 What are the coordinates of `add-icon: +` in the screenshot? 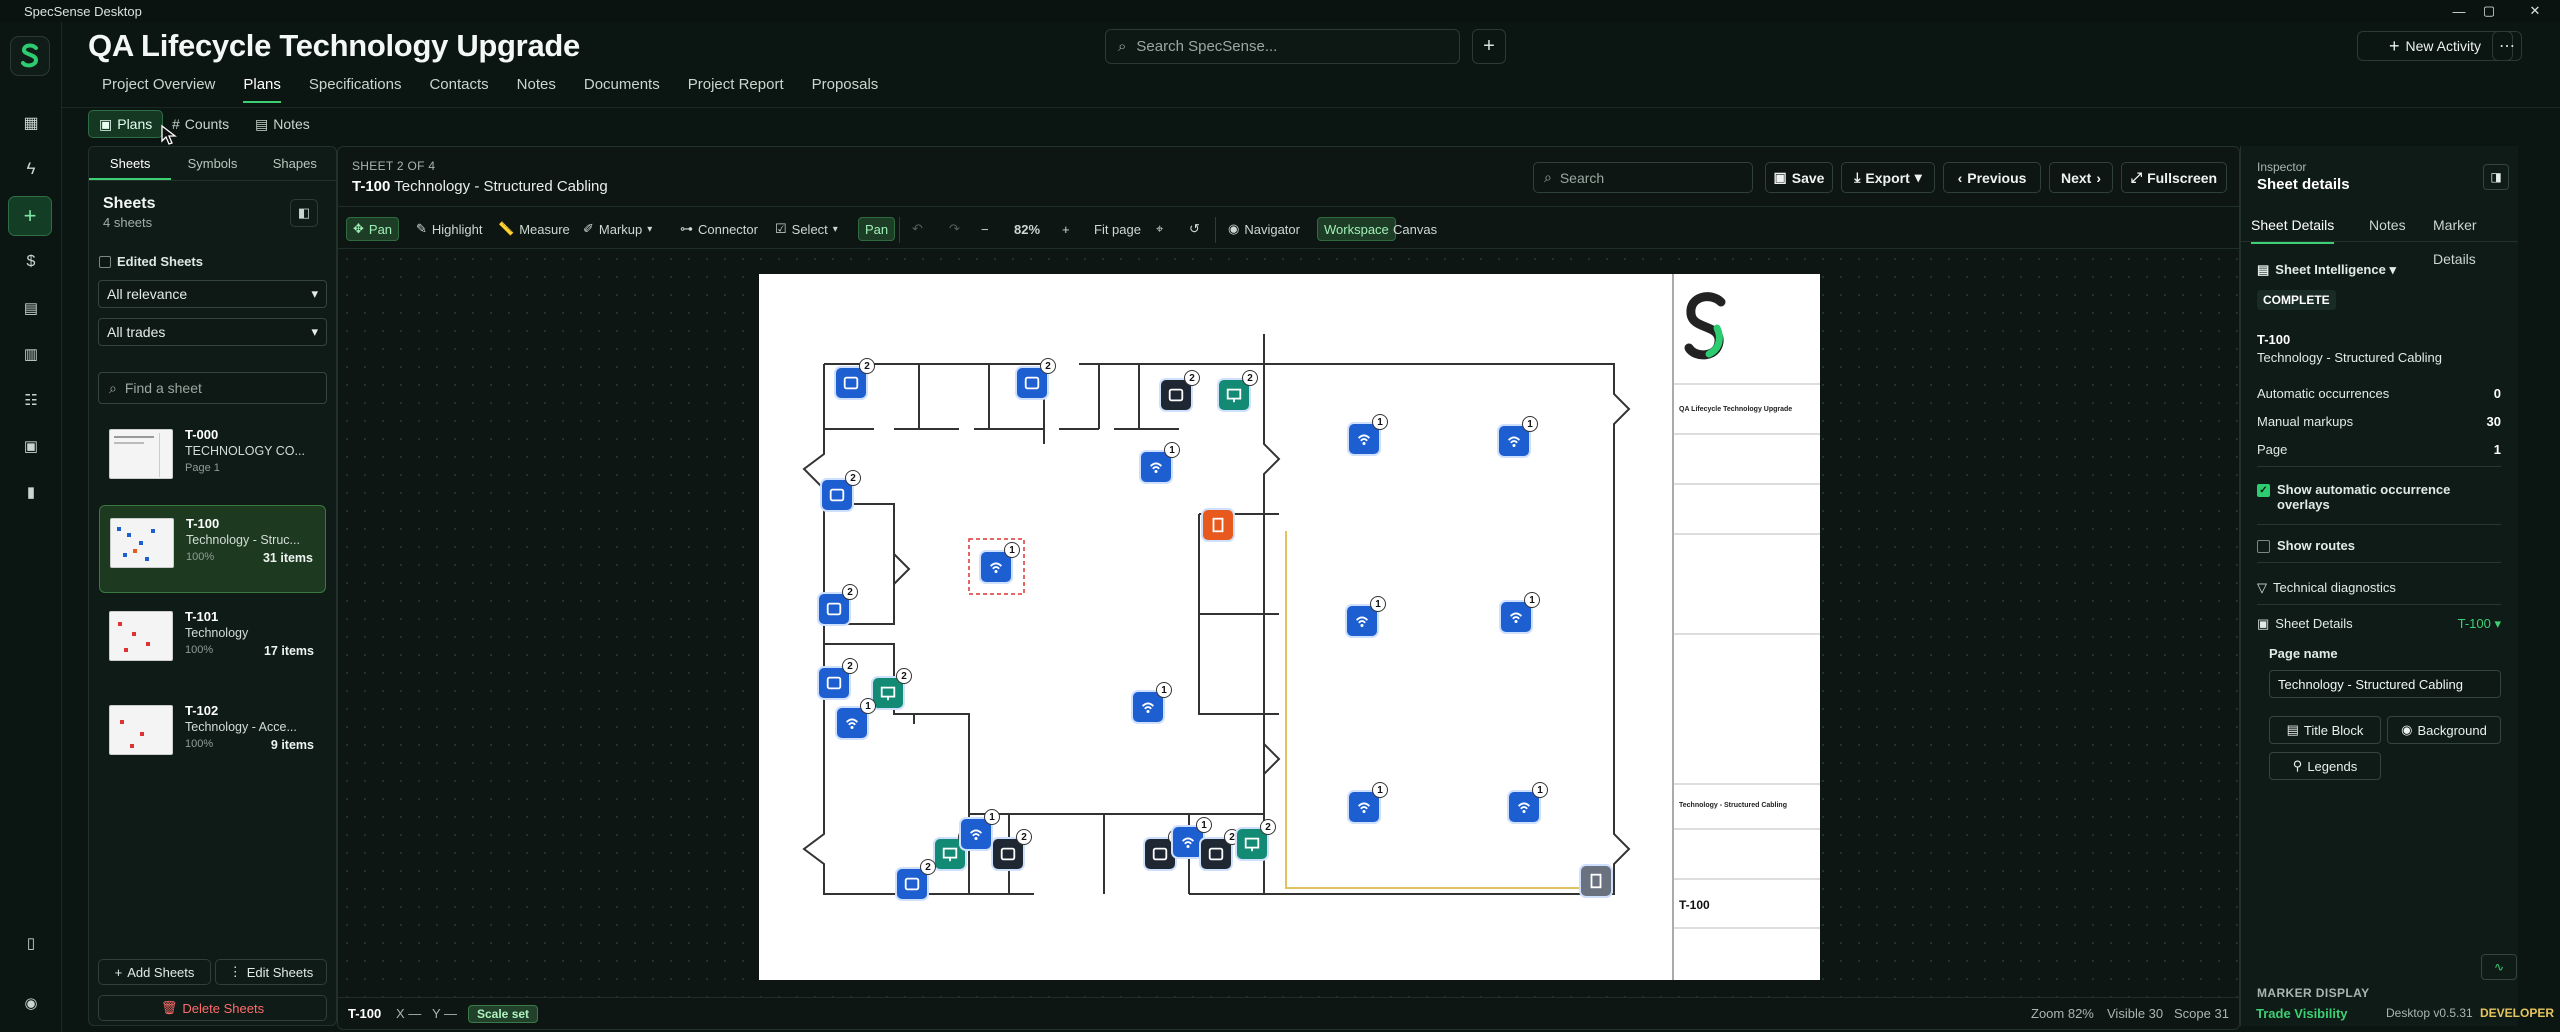 It's located at (30, 216).